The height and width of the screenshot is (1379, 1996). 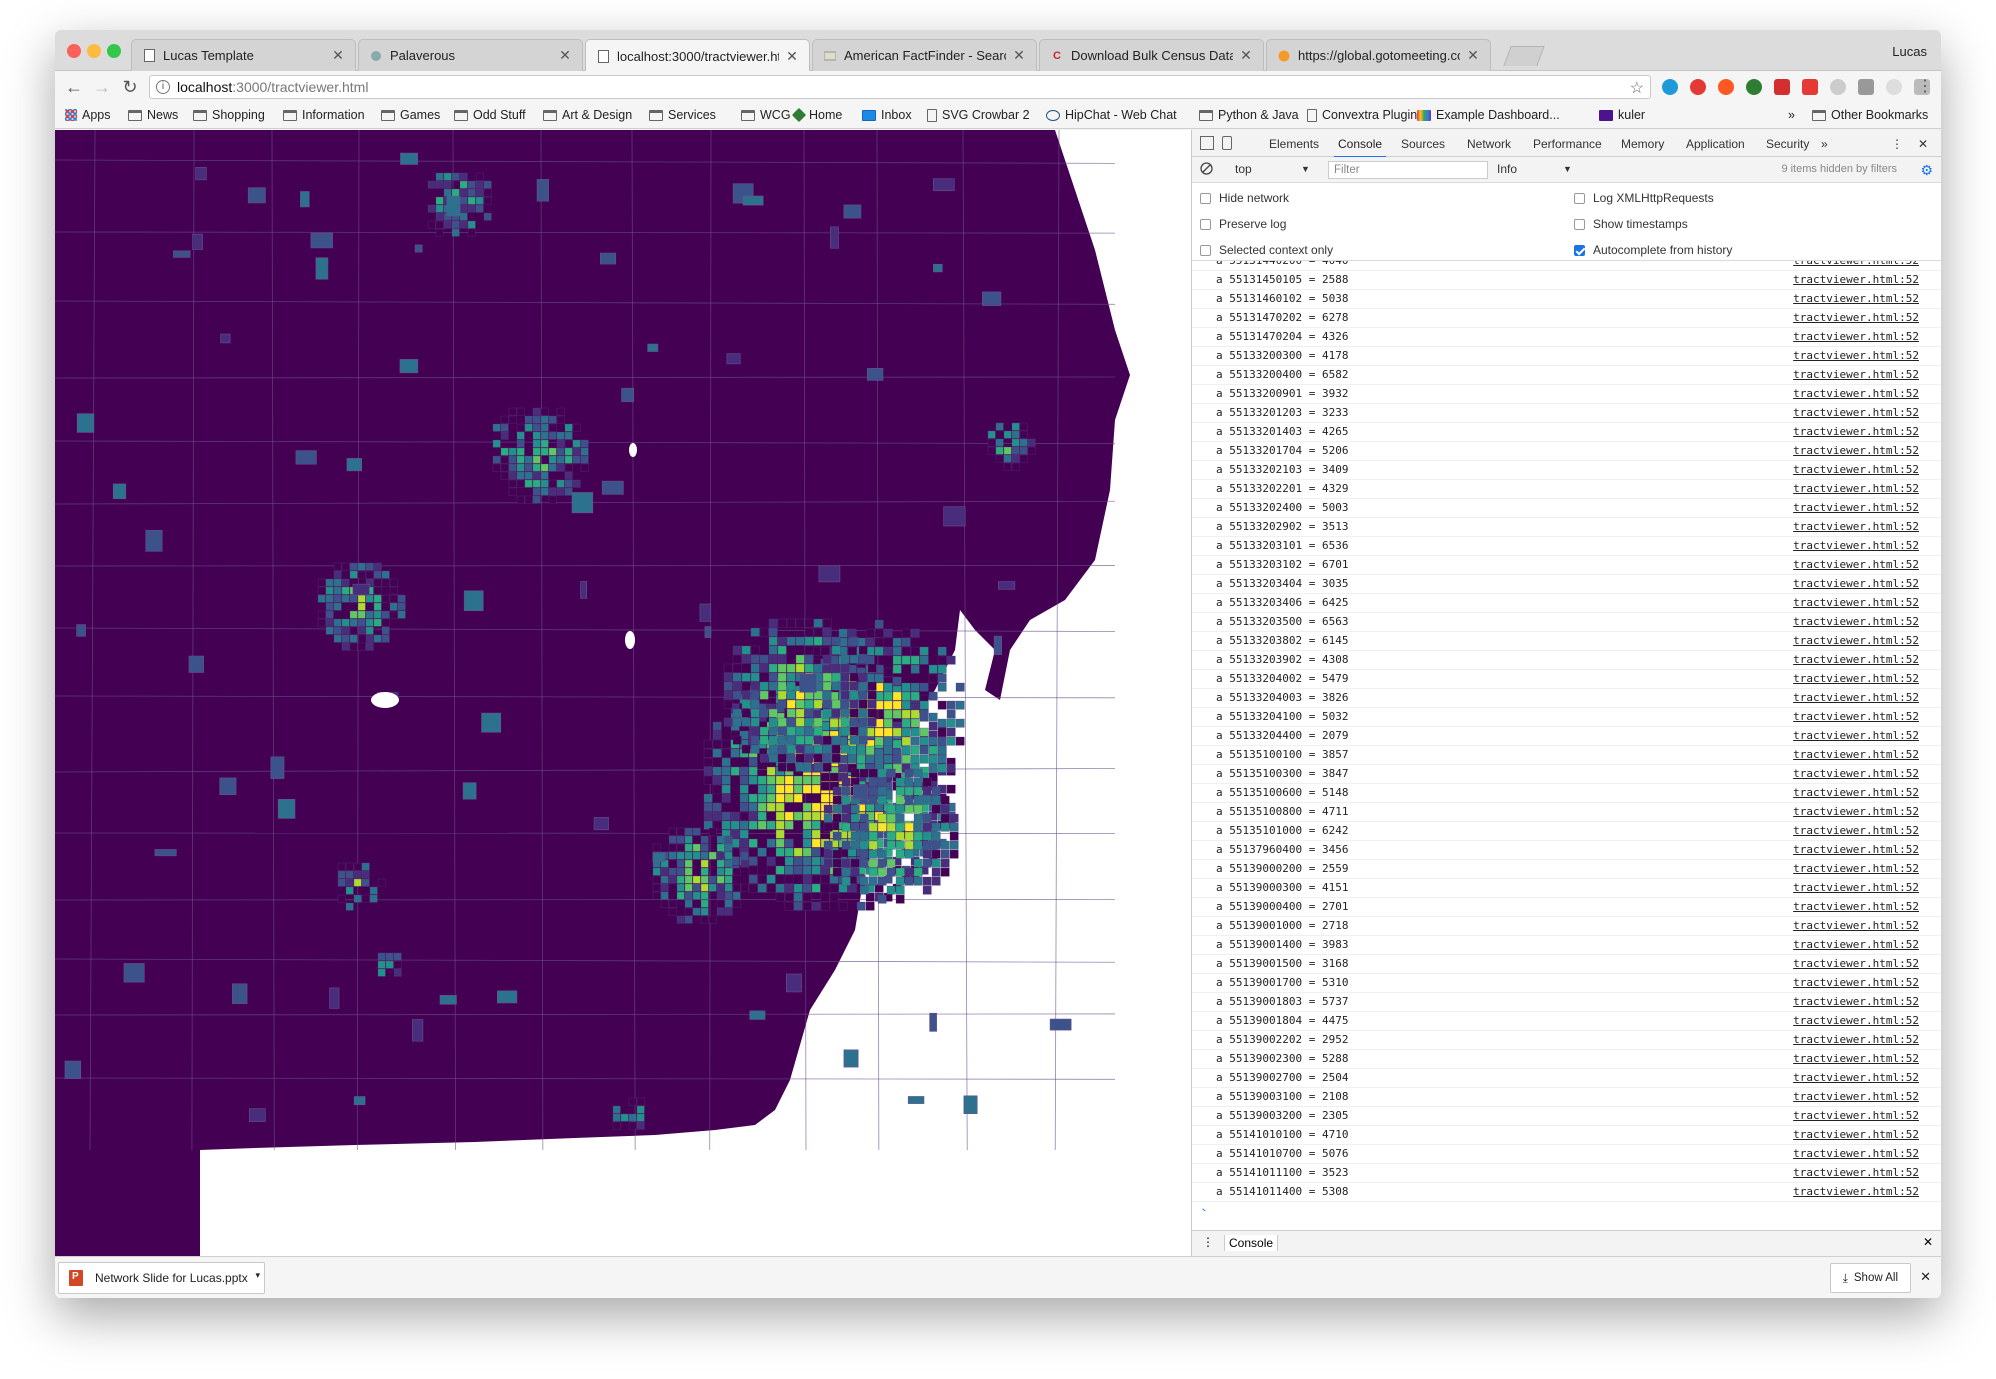 What do you see at coordinates (1925, 87) in the screenshot?
I see `menu-kebab-icon: ⋮` at bounding box center [1925, 87].